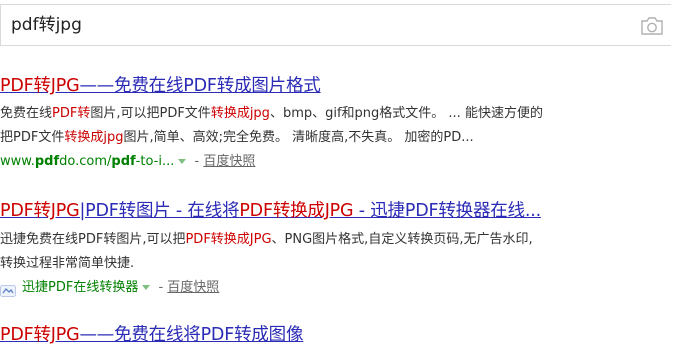 Image resolution: width=675 pixels, height=348 pixels. I want to click on result-url-line: 迅捷PDF在线转换器 - 百度快照, so click(337, 288).